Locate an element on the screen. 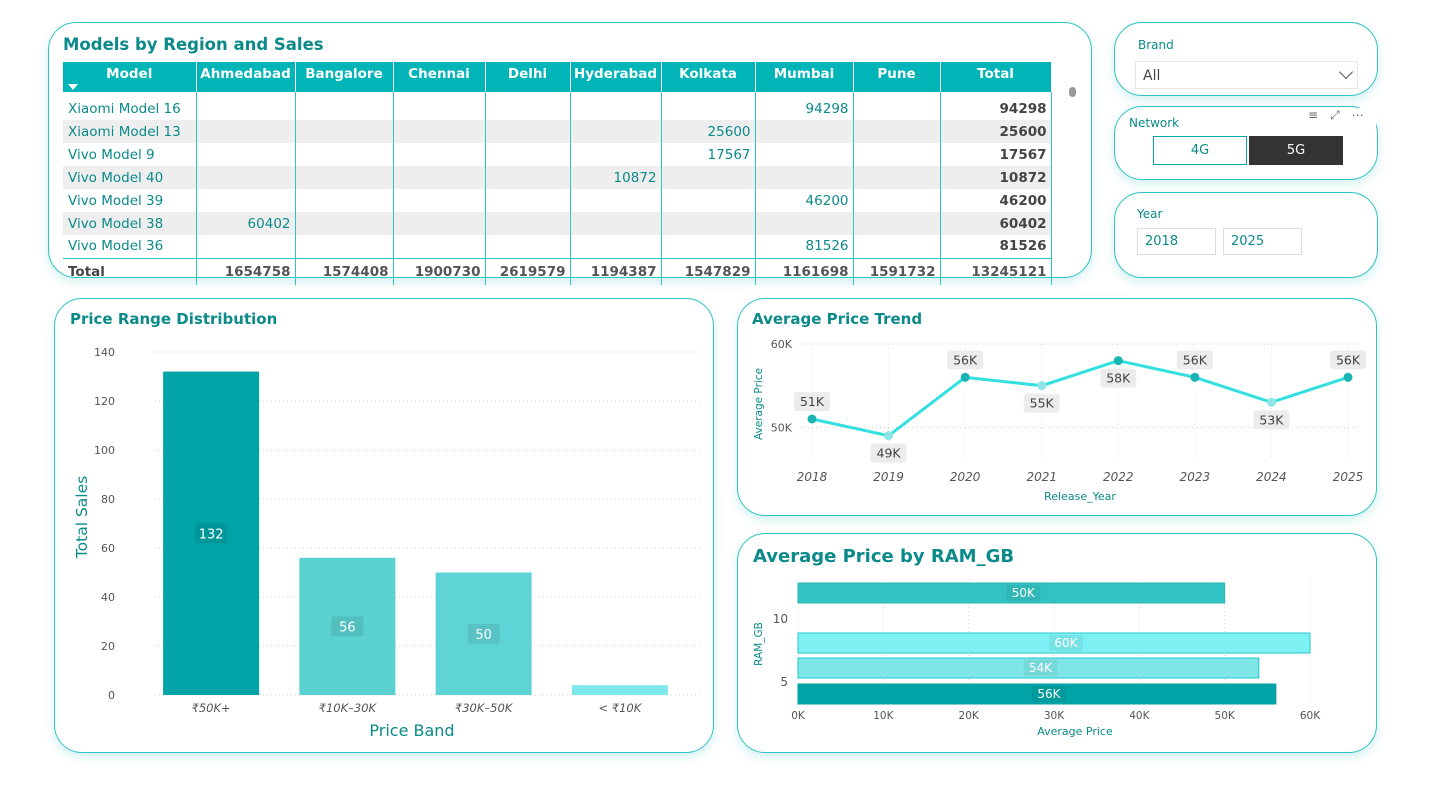 This screenshot has width=1431, height=793. column-header-chennai: Chennai is located at coordinates (439, 77).